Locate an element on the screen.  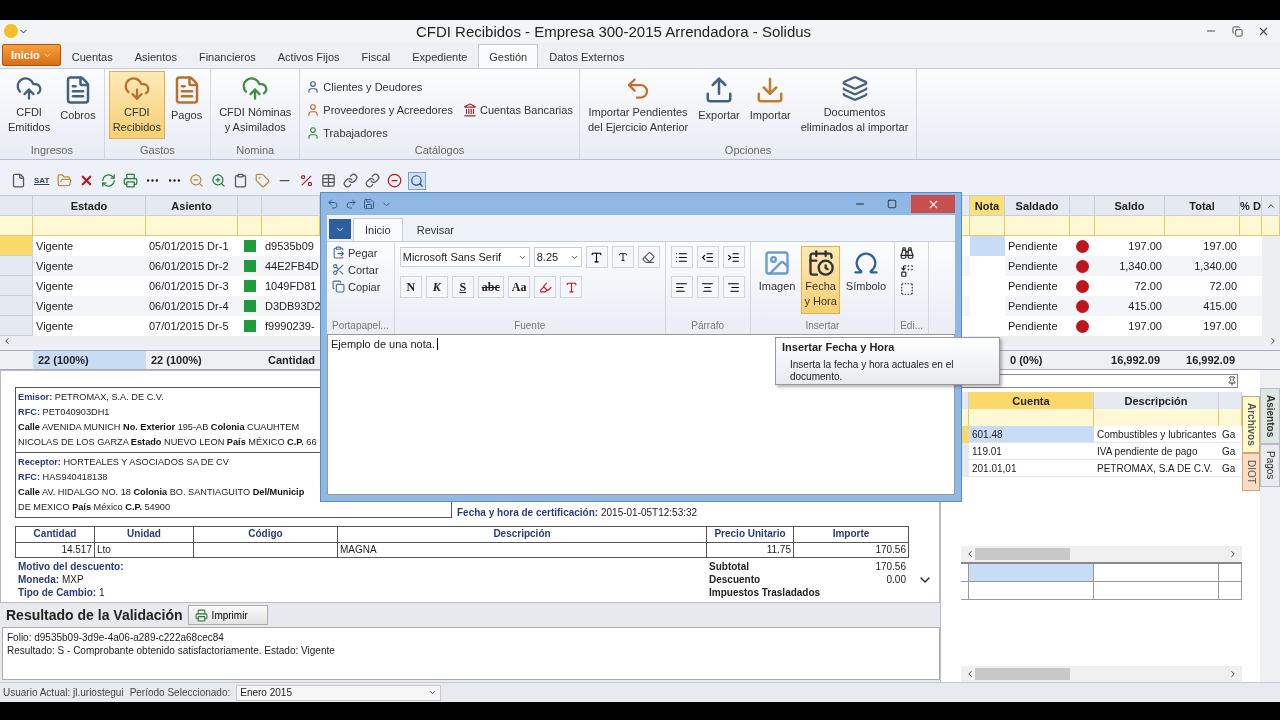
format-button: K is located at coordinates (436, 287).